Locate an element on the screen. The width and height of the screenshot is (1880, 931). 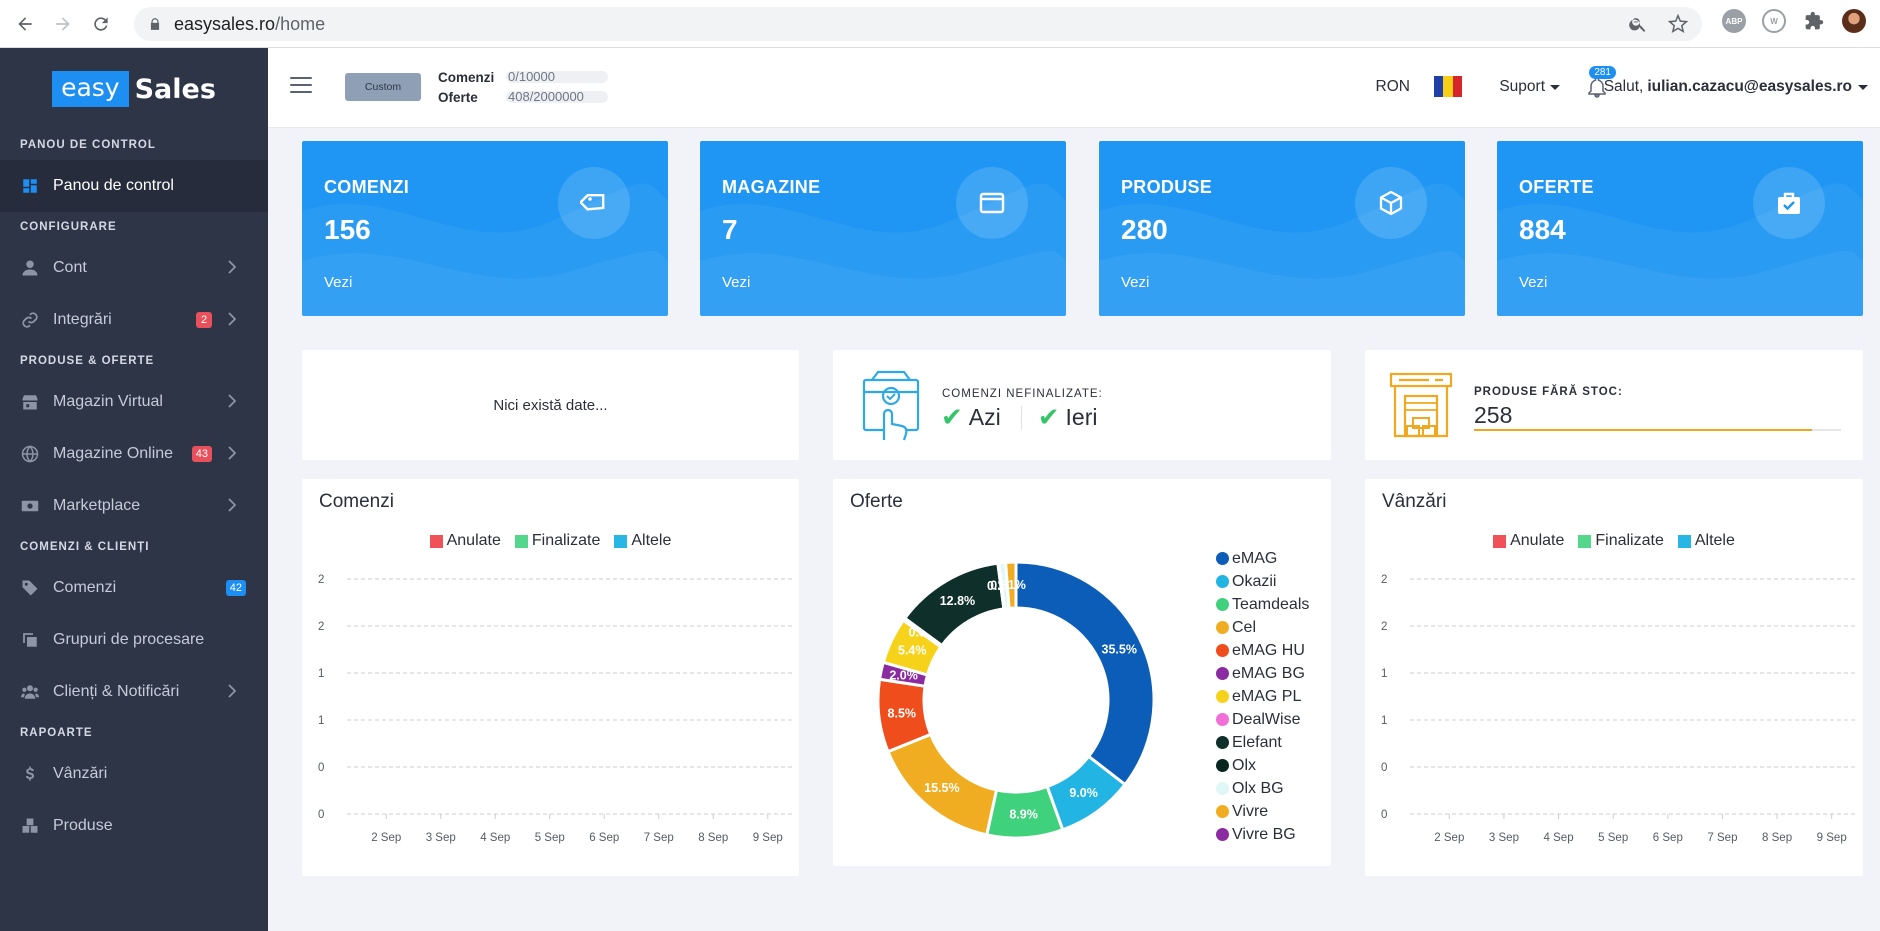
stat-card-produse: PRODUSE 280 Vezi is located at coordinates (1282, 228).